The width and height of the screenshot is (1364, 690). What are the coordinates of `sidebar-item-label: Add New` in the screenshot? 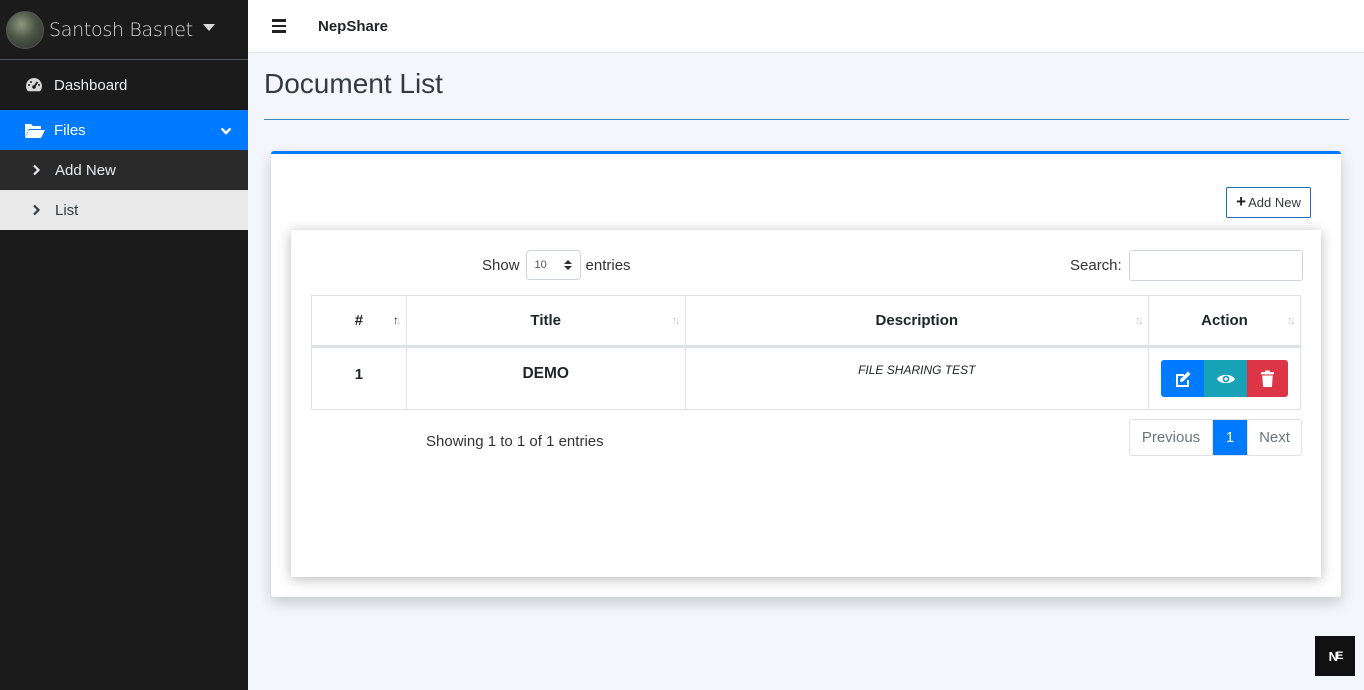 It's located at (85, 170).